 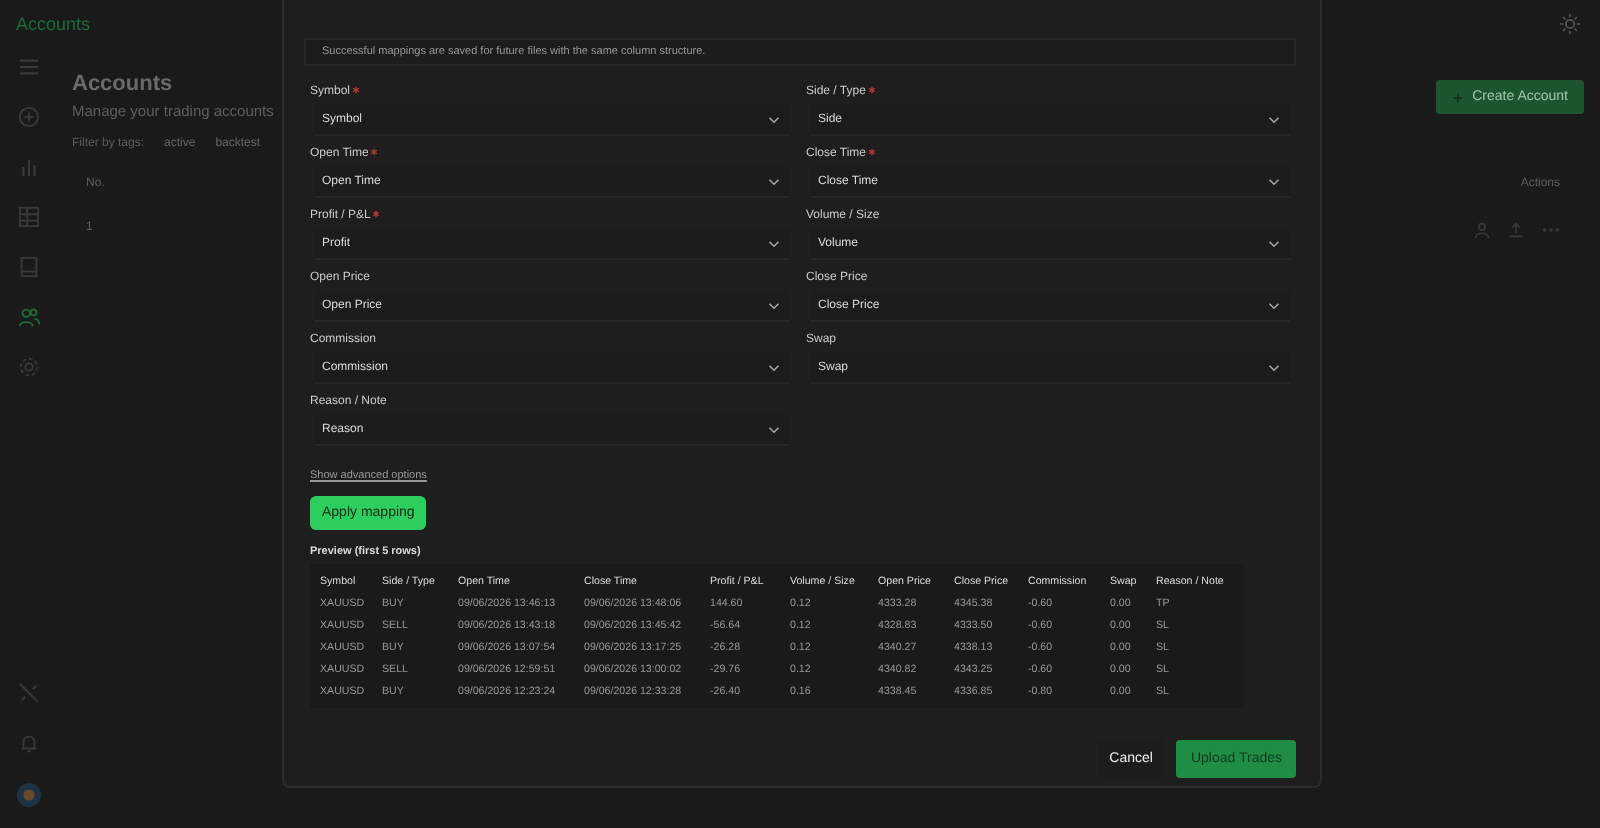 I want to click on book-icon, so click(x=28, y=267).